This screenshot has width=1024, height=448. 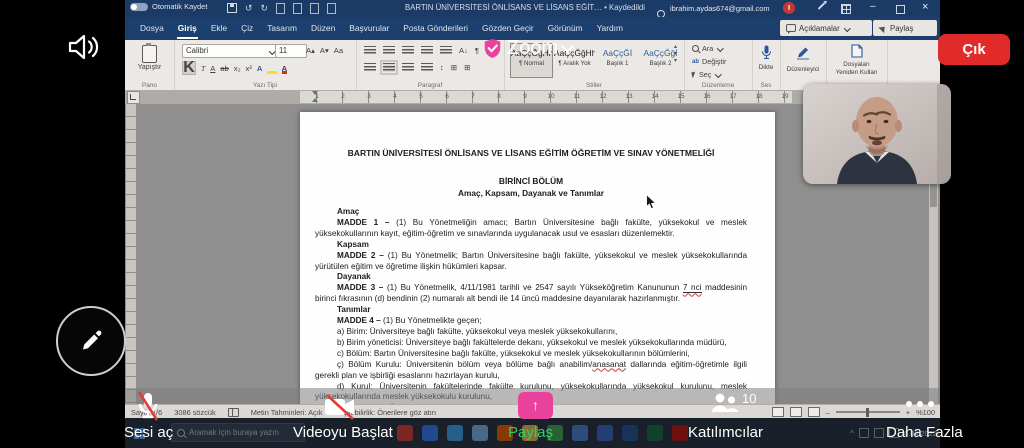 What do you see at coordinates (237, 68) in the screenshot?
I see `subscript-button: x₂` at bounding box center [237, 68].